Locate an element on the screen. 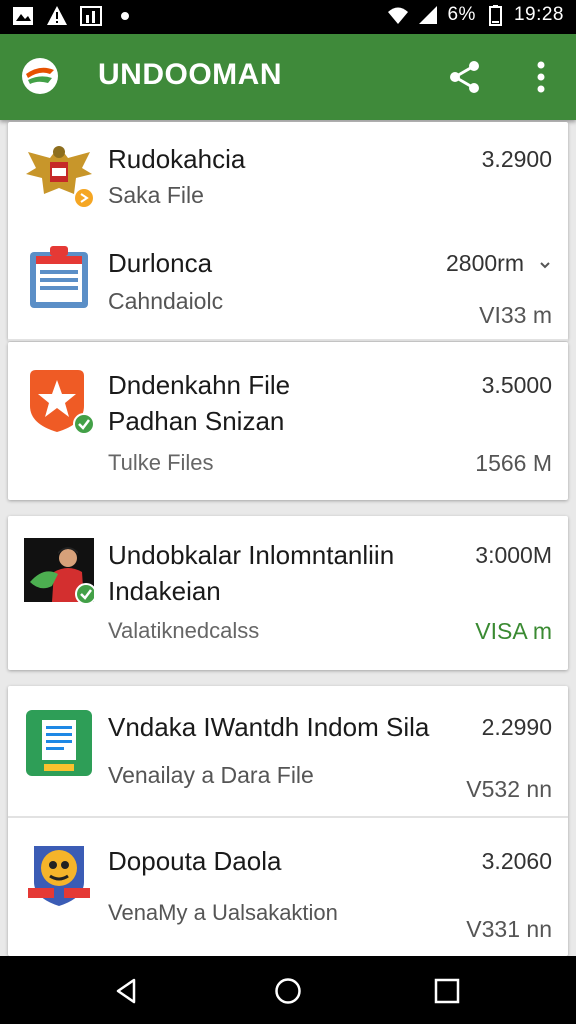  item-subtitle: Padhan Snizan is located at coordinates (196, 421).